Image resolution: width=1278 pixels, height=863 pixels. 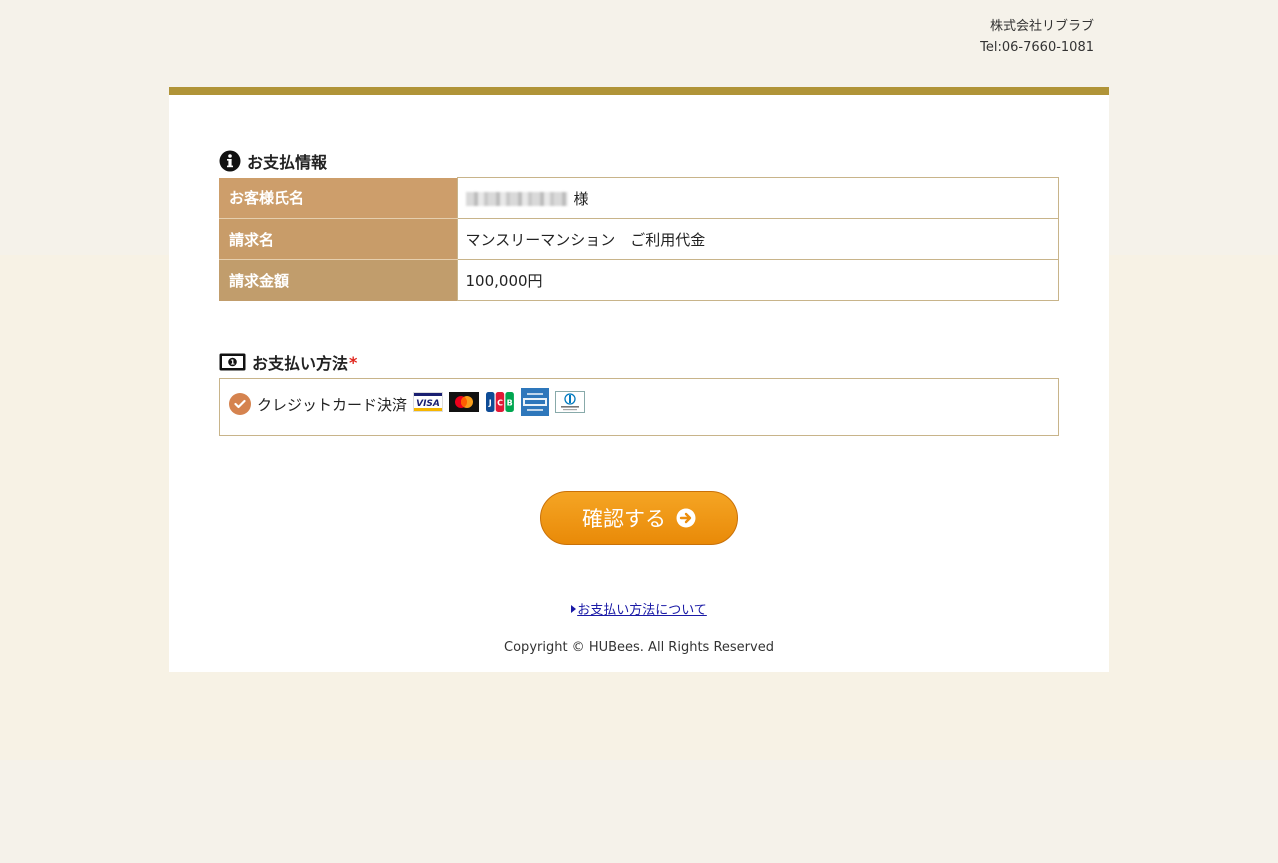 I want to click on payment-method-box: クレジットカード決済 VISA JCB, so click(x=639, y=407).